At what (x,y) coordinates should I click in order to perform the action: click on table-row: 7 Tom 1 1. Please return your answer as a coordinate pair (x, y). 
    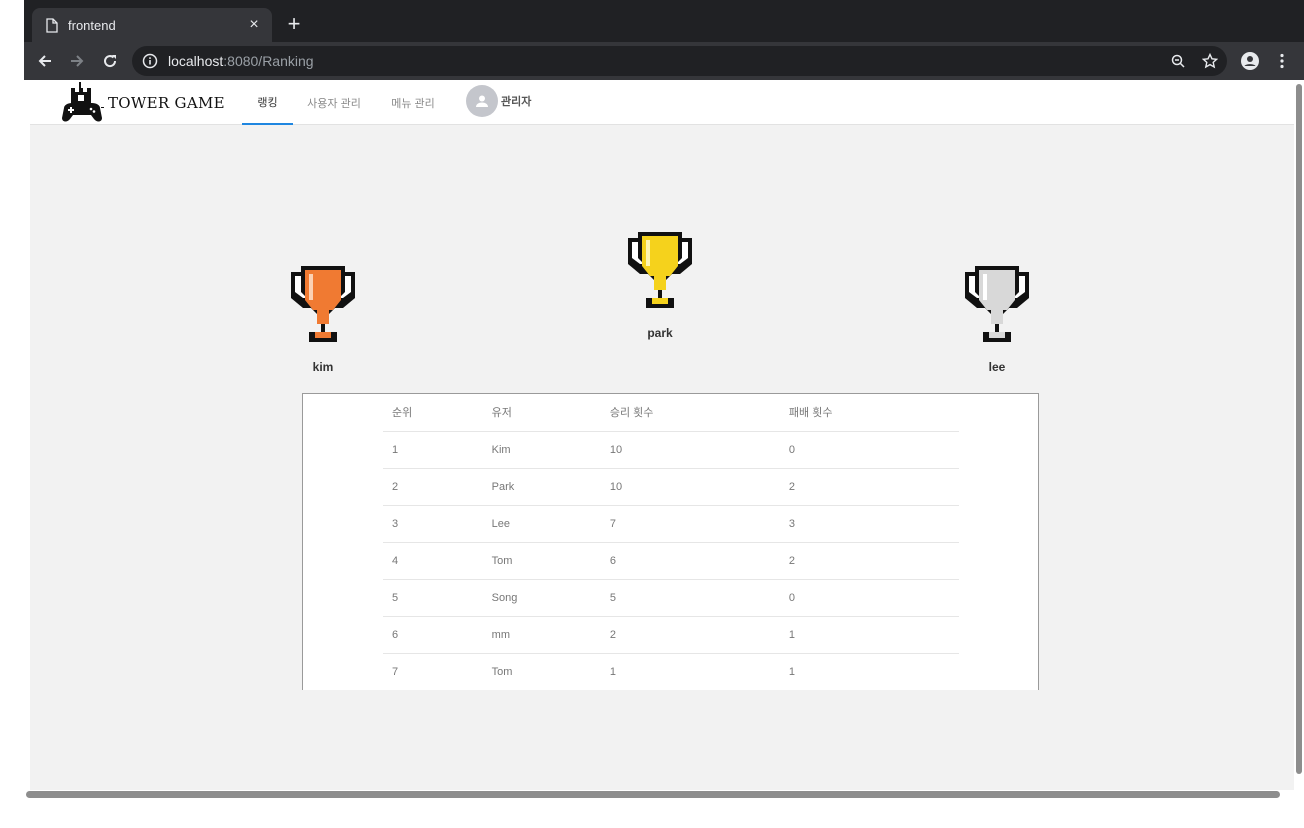
    Looking at the image, I should click on (671, 671).